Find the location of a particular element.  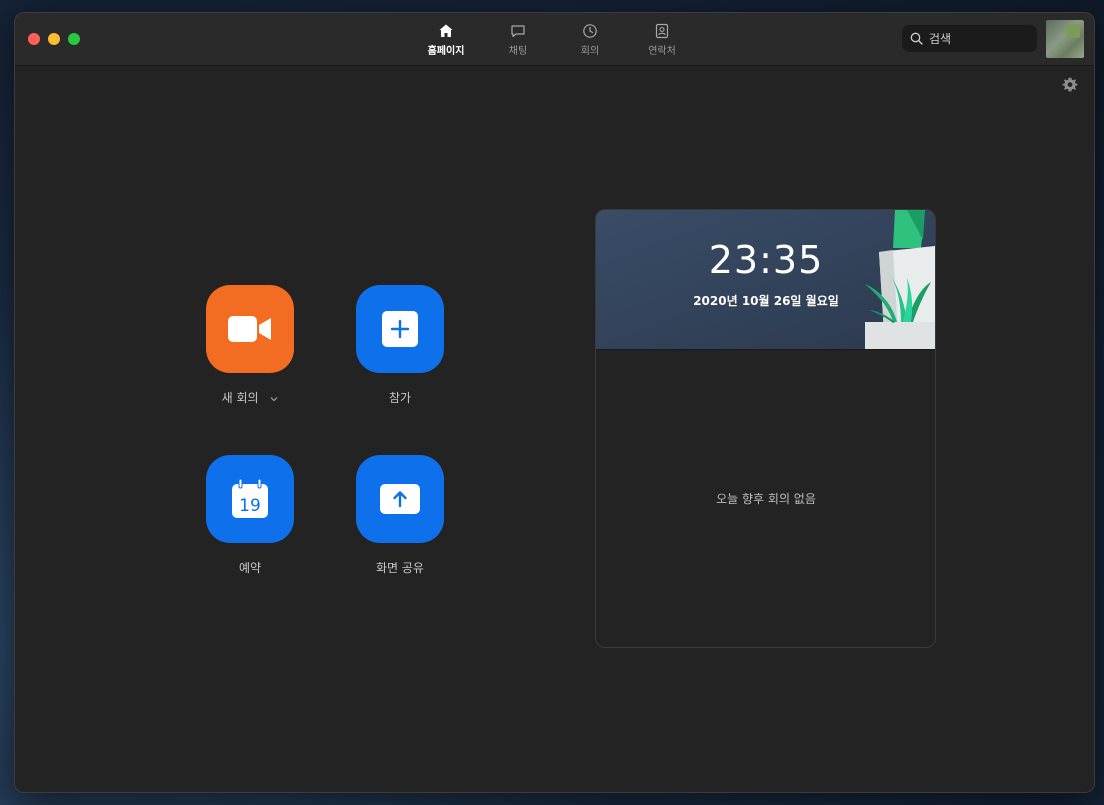

calendar-icon: 19 is located at coordinates (250, 498).